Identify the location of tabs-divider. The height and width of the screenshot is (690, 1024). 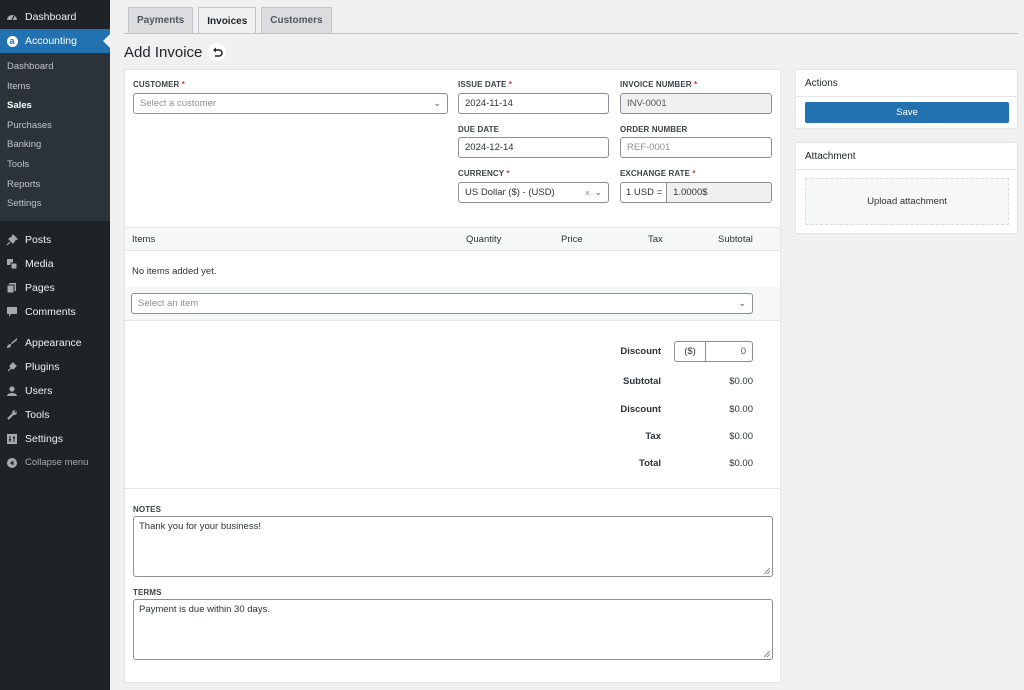
(571, 33).